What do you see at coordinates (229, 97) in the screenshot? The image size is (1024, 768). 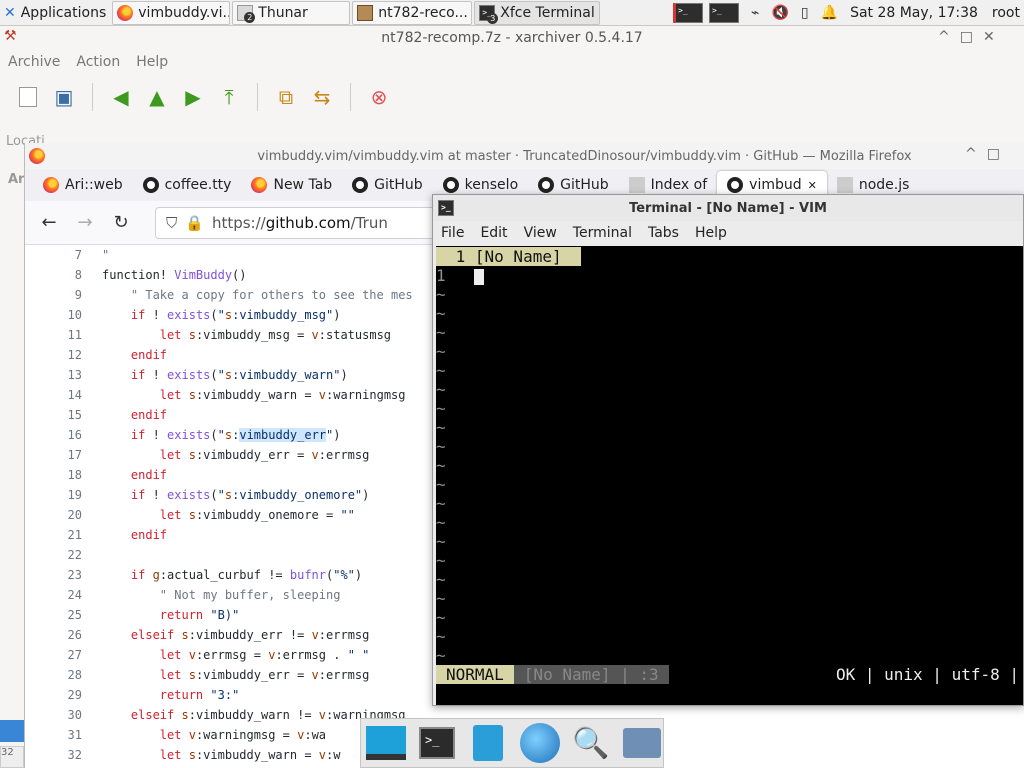 I see `home-icon: ⤒` at bounding box center [229, 97].